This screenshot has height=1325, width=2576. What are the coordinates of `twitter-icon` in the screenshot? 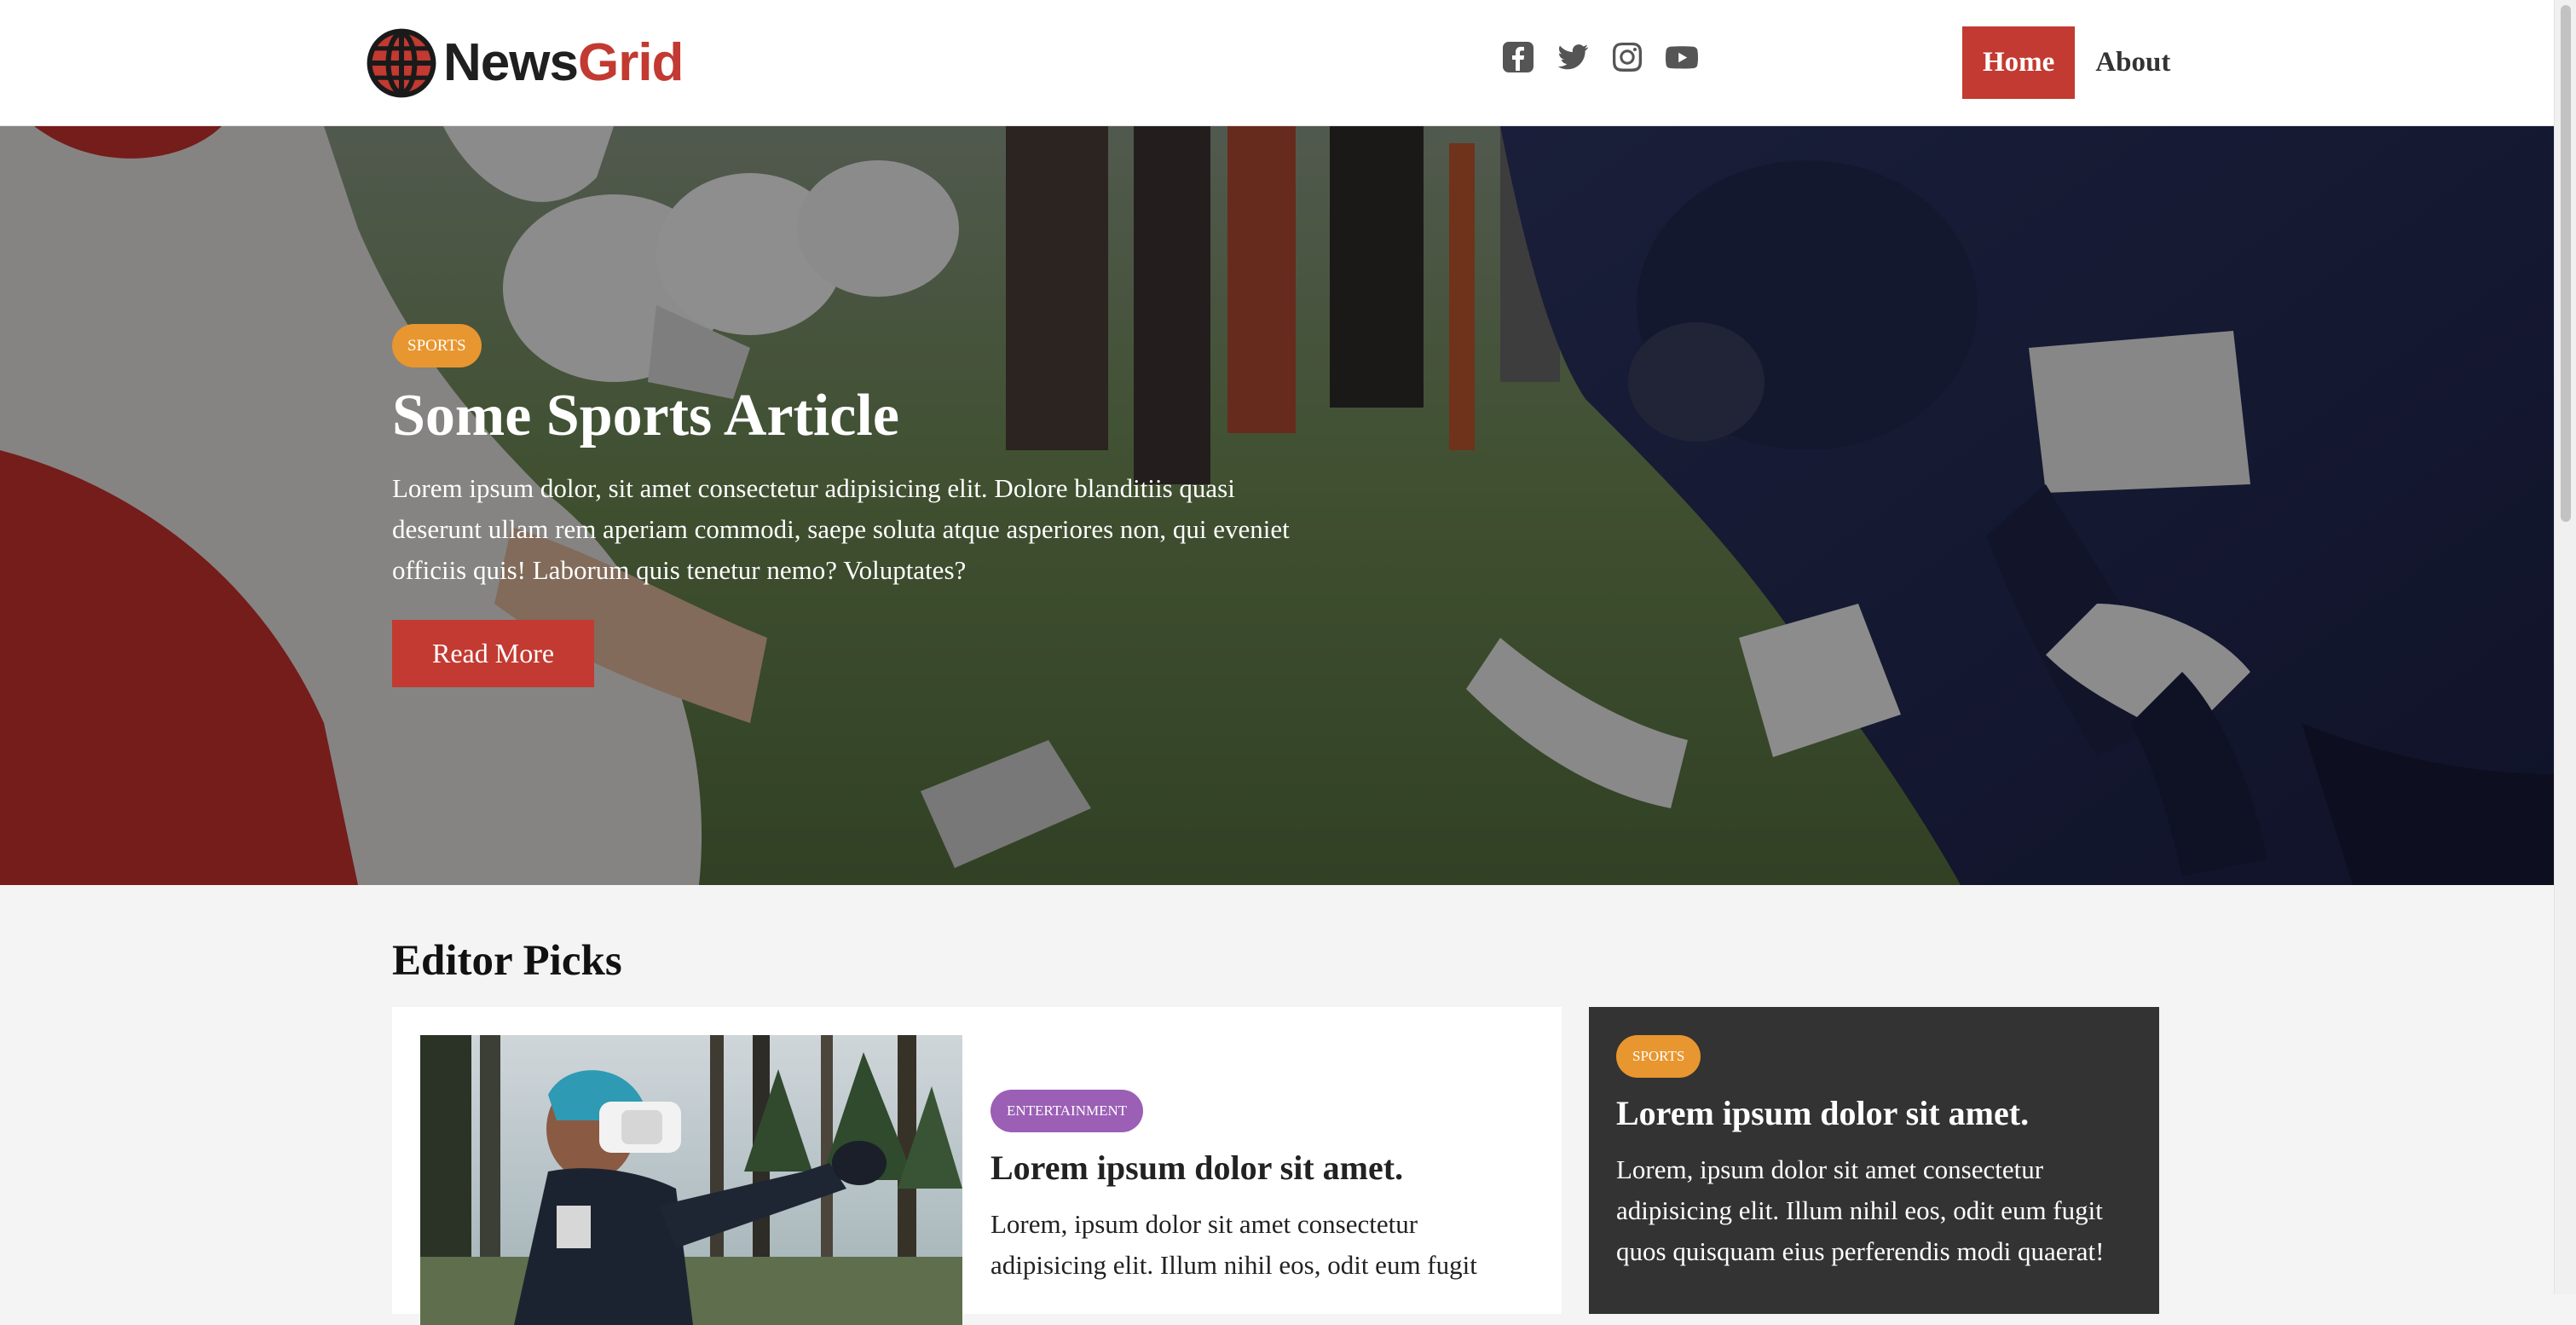 It's located at (1573, 57).